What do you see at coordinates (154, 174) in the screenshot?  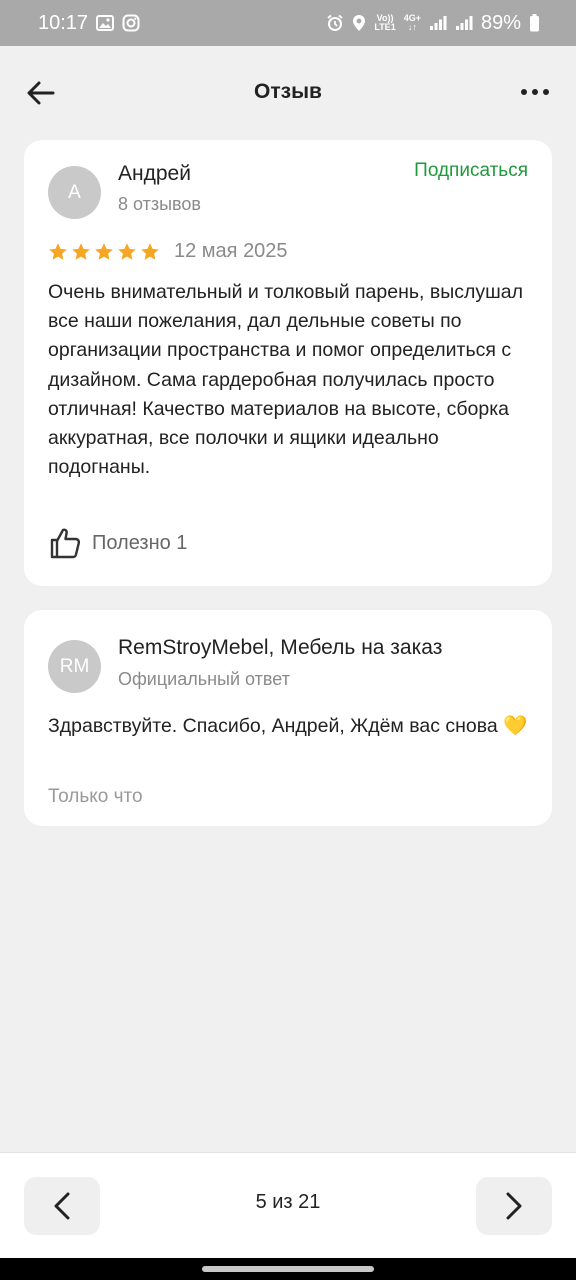 I see `review-author-name: Андрей` at bounding box center [154, 174].